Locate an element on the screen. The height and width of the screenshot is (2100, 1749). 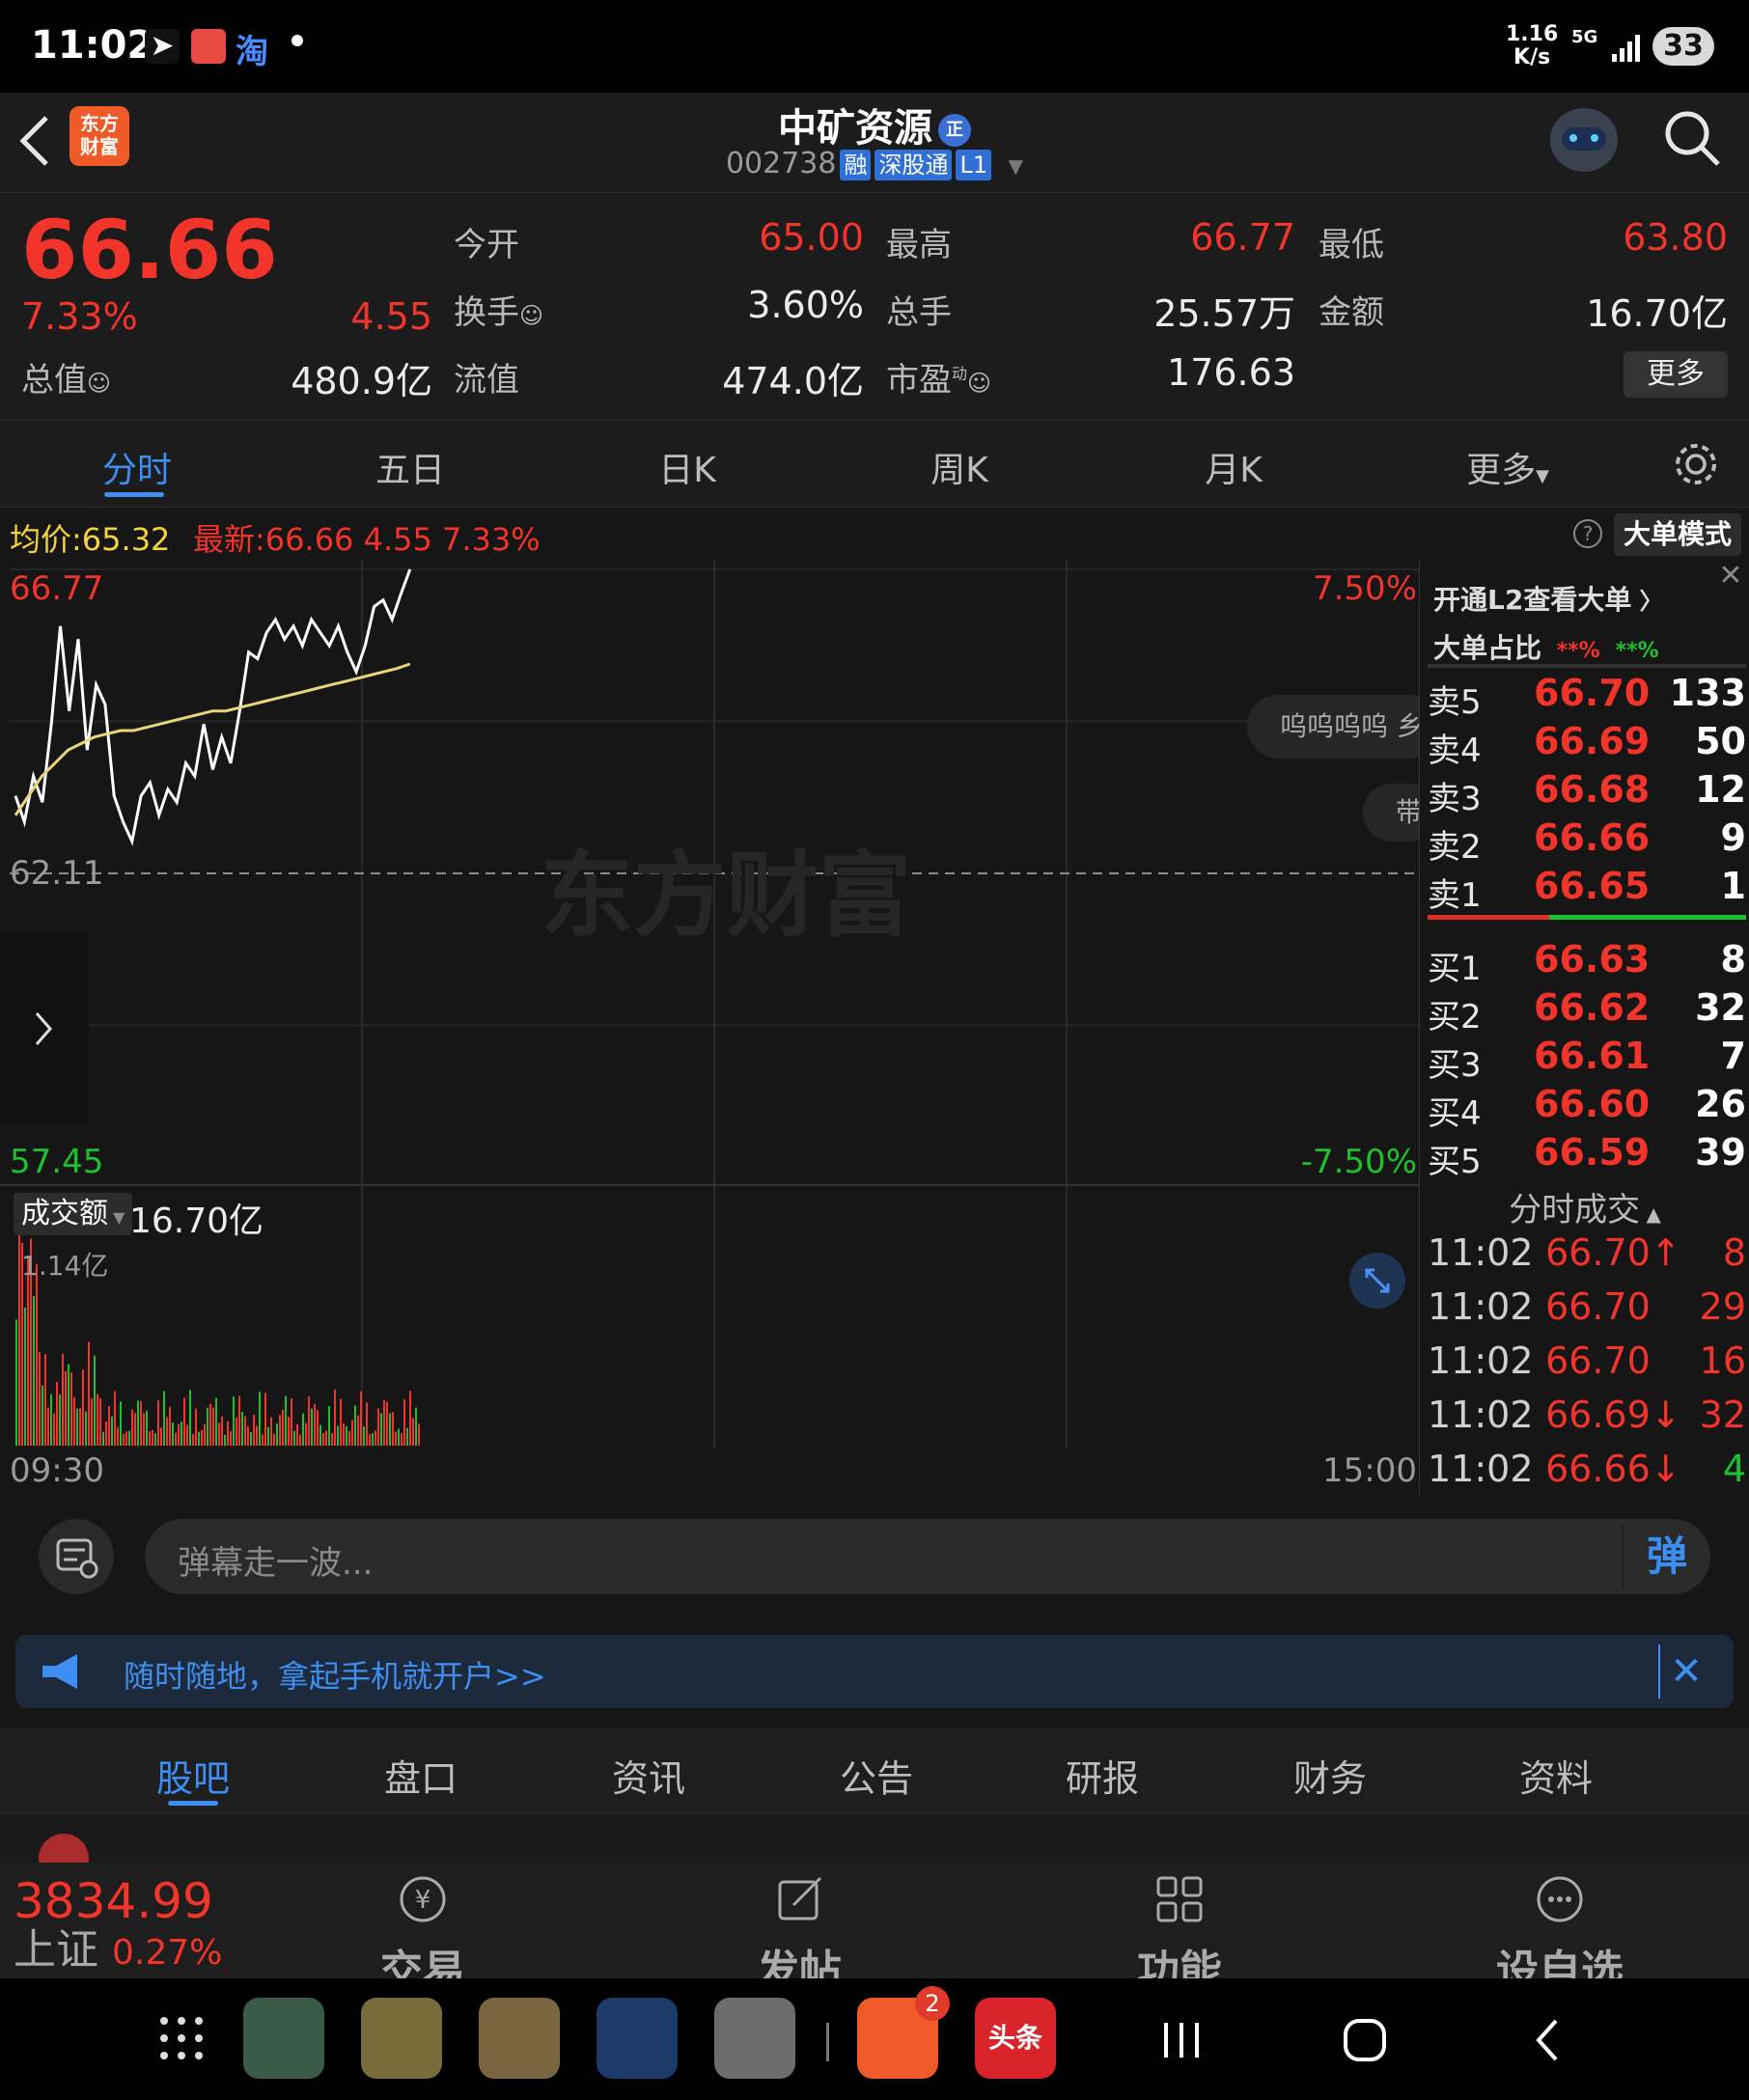
tag-margin: 融 is located at coordinates (856, 164).